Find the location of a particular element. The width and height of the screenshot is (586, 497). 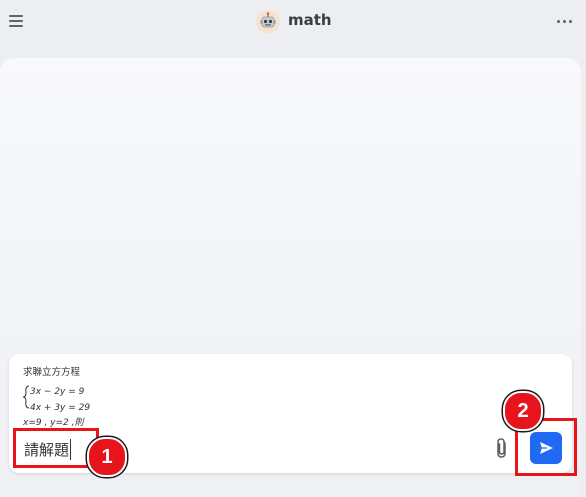

paperclip-icon is located at coordinates (502, 448).